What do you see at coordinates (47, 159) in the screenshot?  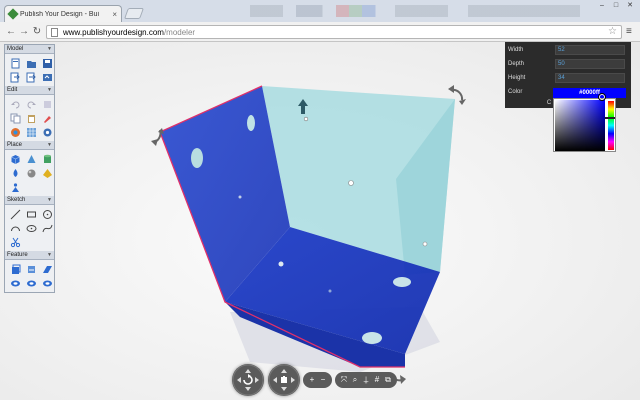 I see `cylinder-icon` at bounding box center [47, 159].